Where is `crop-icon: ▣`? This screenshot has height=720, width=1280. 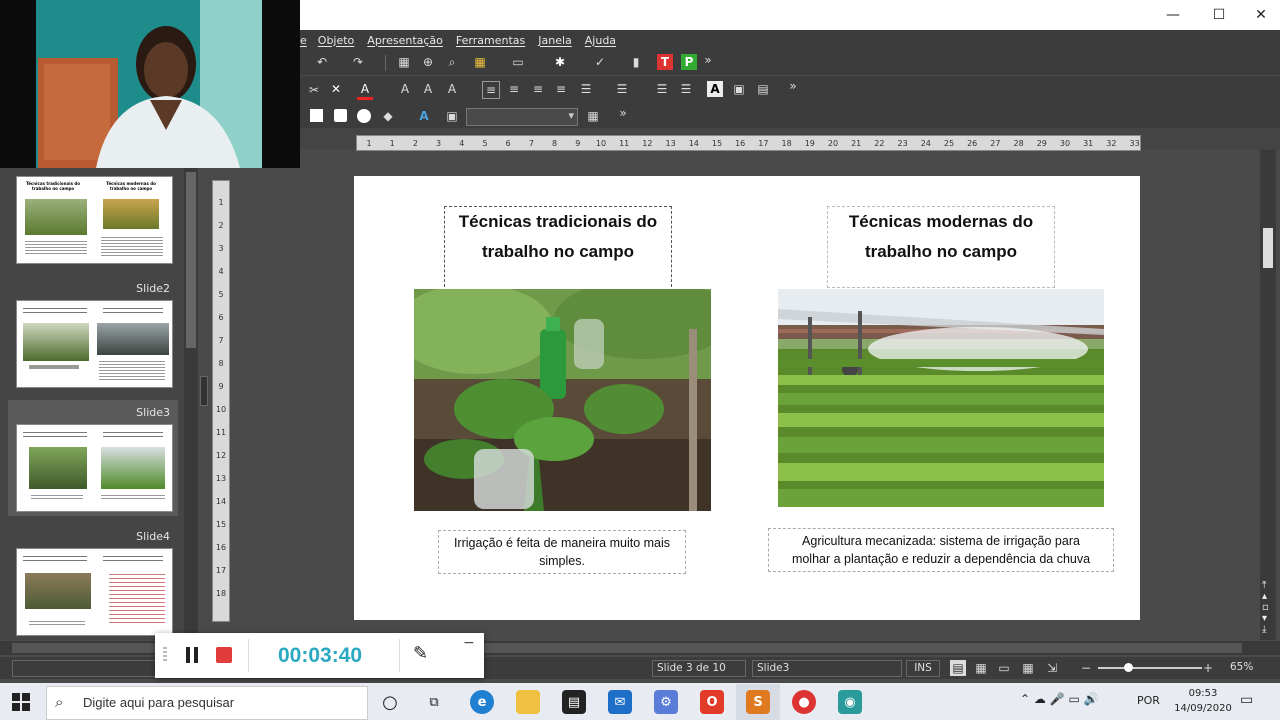
crop-icon: ▣ is located at coordinates (452, 116).